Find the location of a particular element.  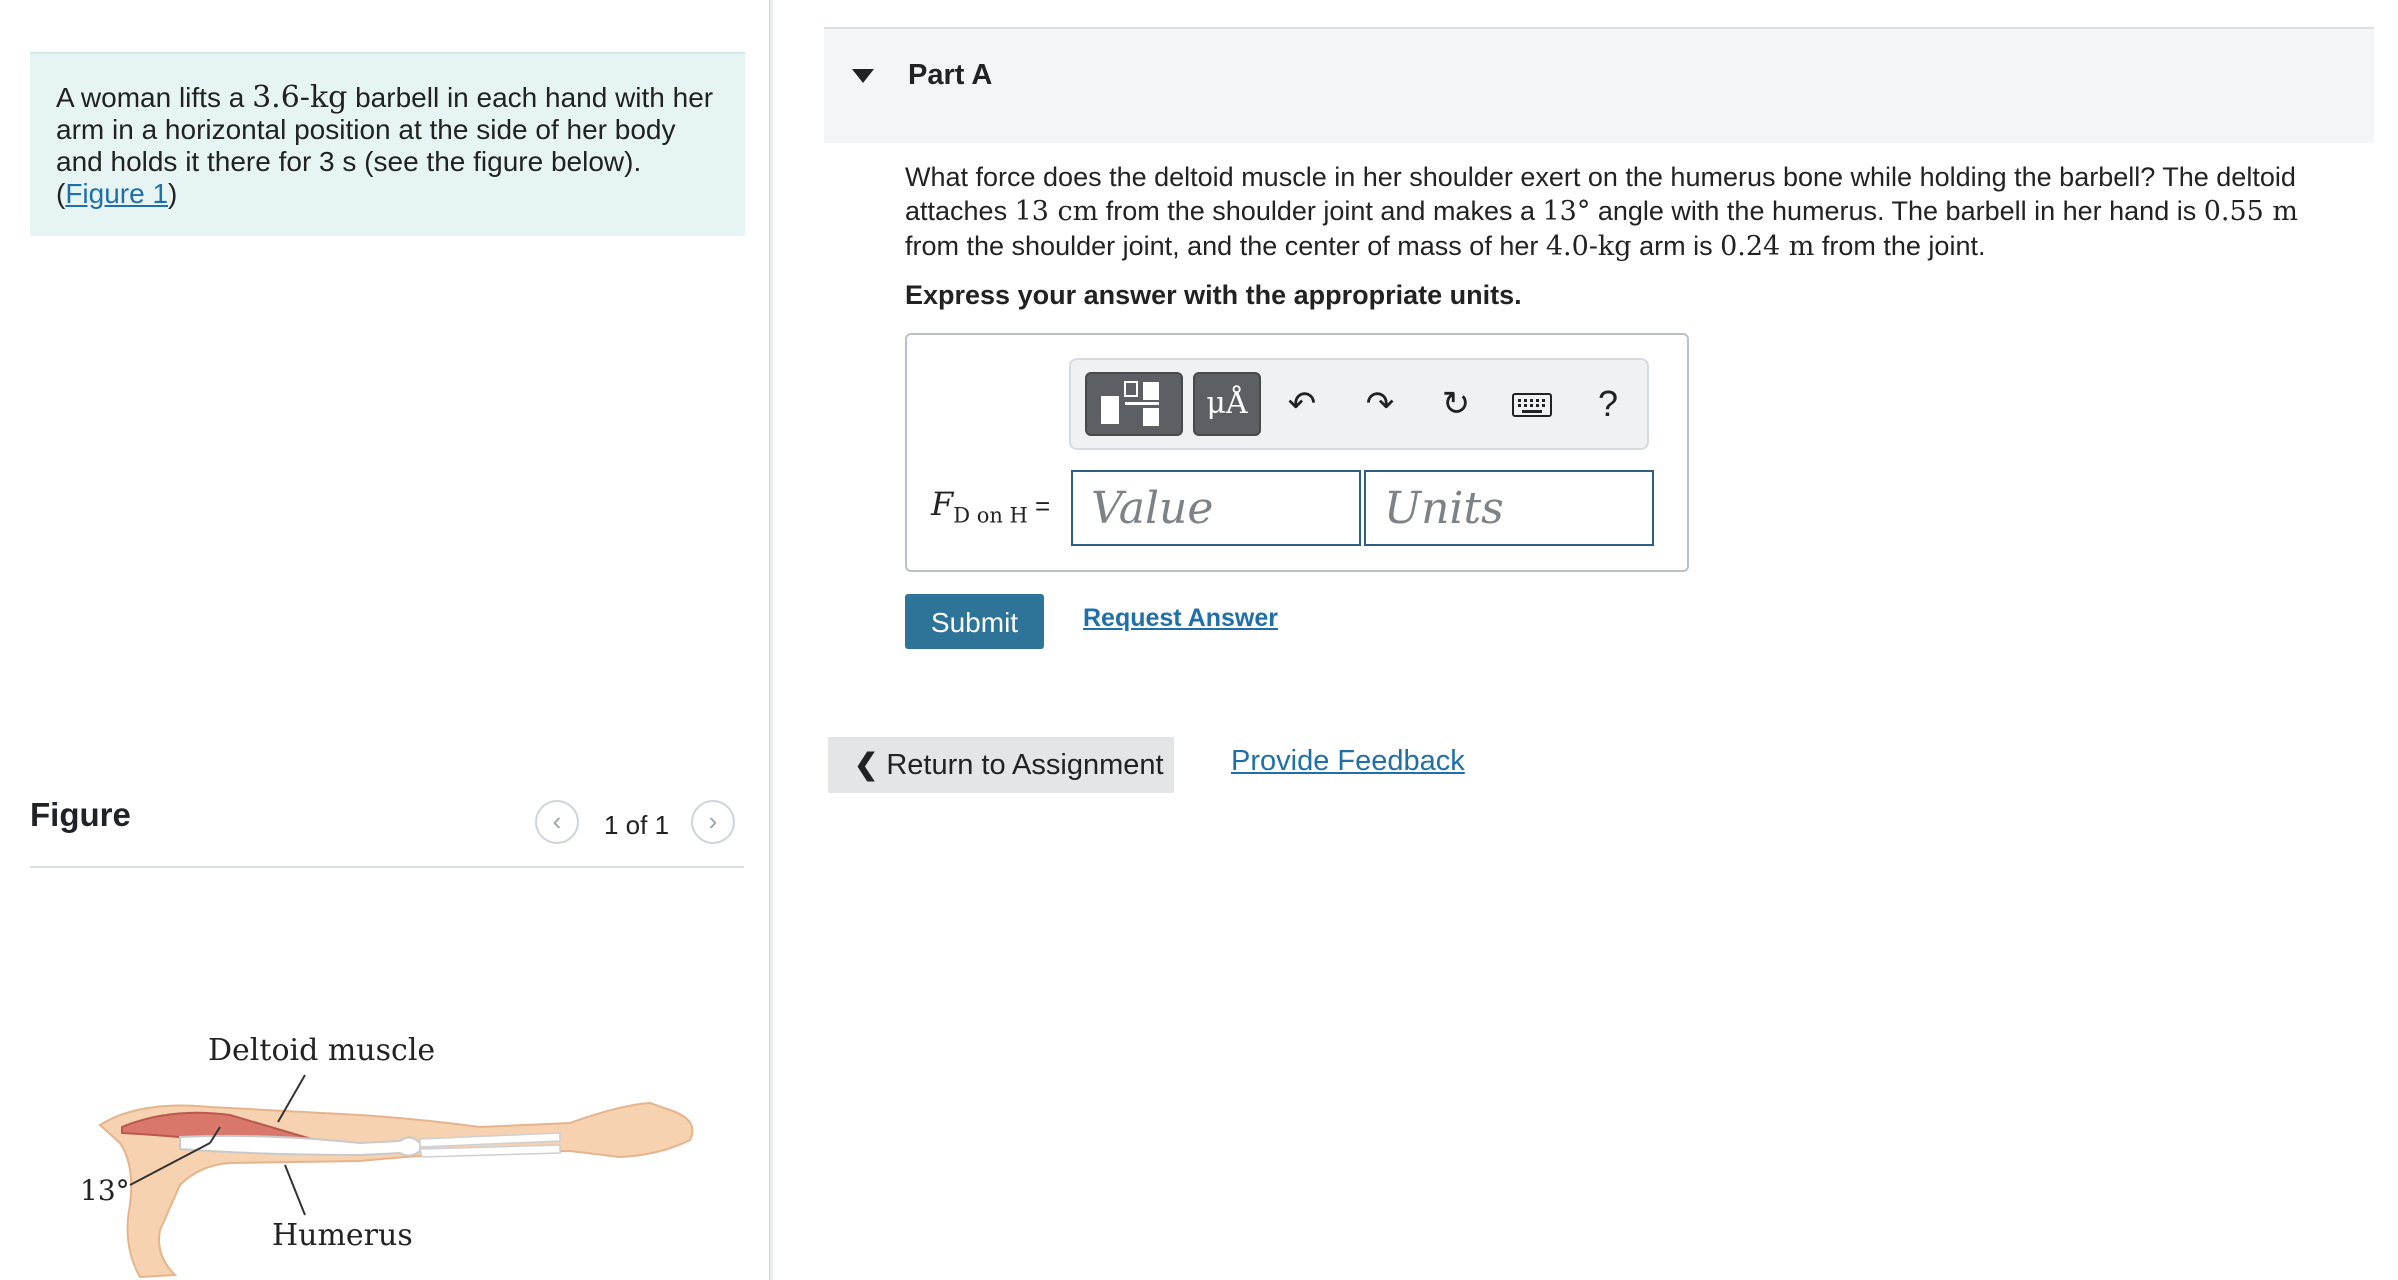

return-to-assignment-button: ❮ Return to Assignment is located at coordinates (1001, 765).